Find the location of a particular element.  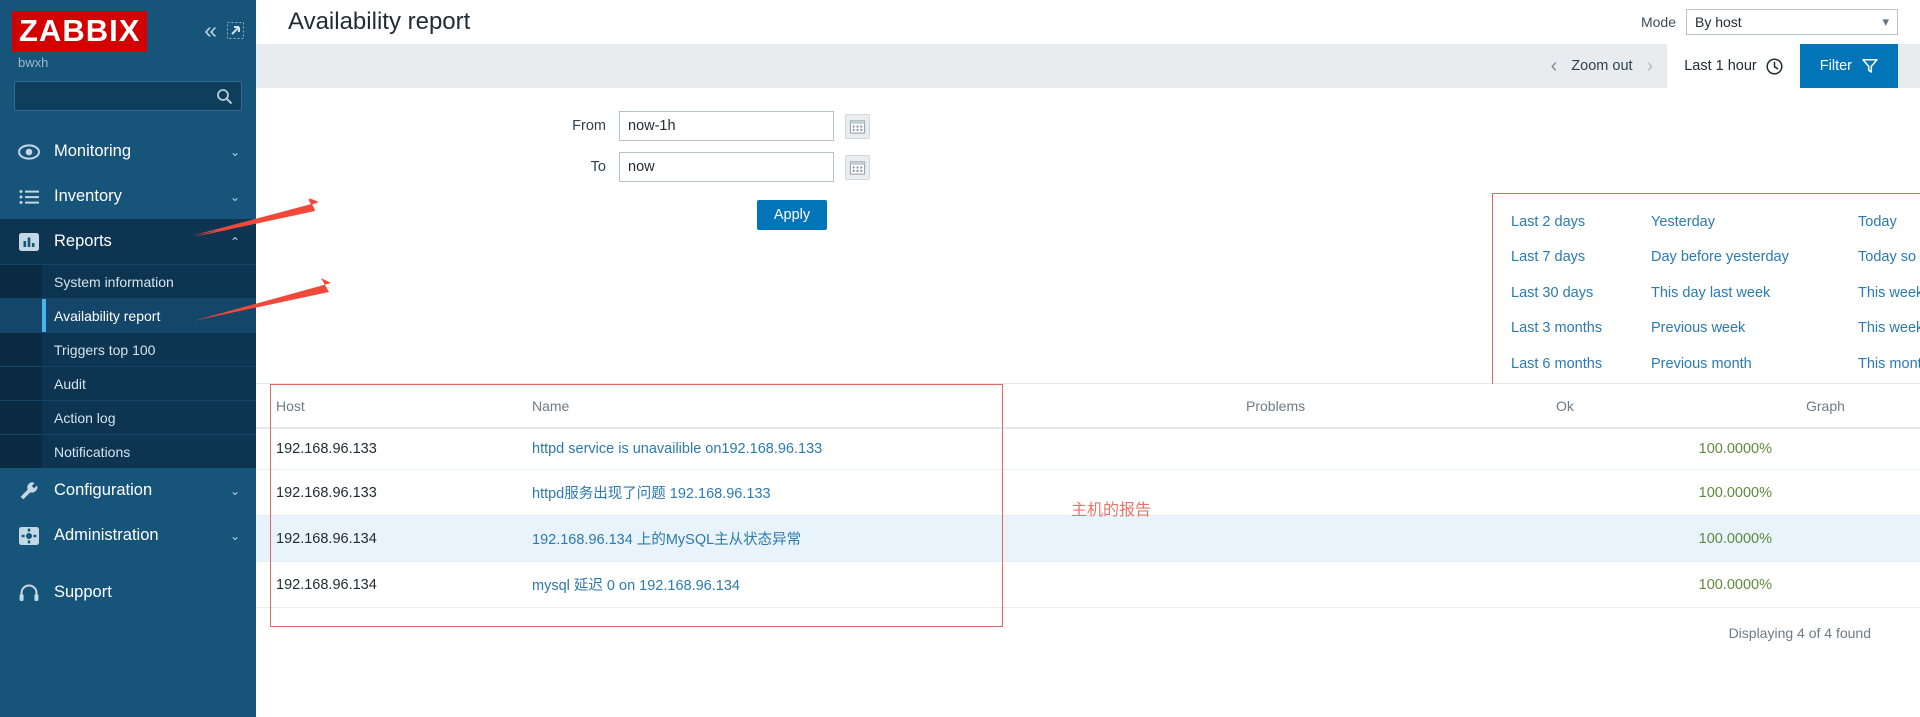

cell-host: 192.168.96.133 is located at coordinates (386, 449).